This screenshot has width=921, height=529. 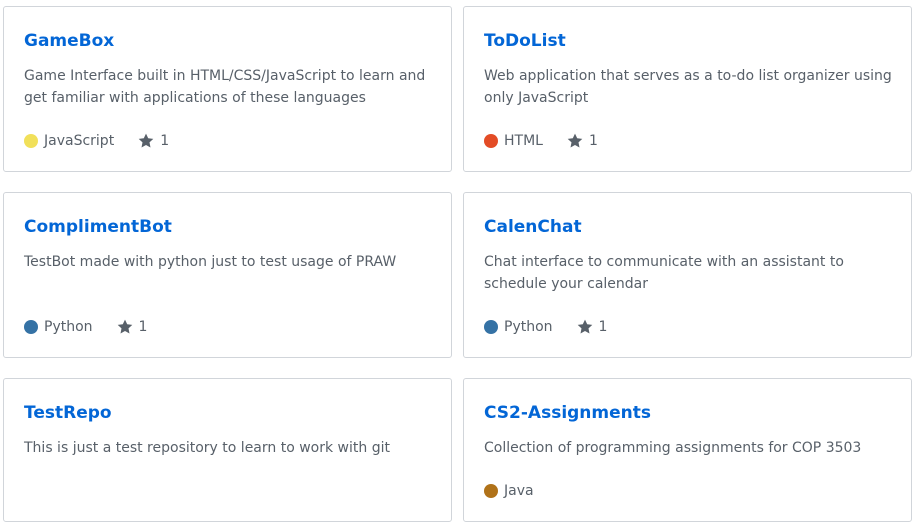 What do you see at coordinates (567, 413) in the screenshot?
I see `repo-name-link: CS2-Assignments` at bounding box center [567, 413].